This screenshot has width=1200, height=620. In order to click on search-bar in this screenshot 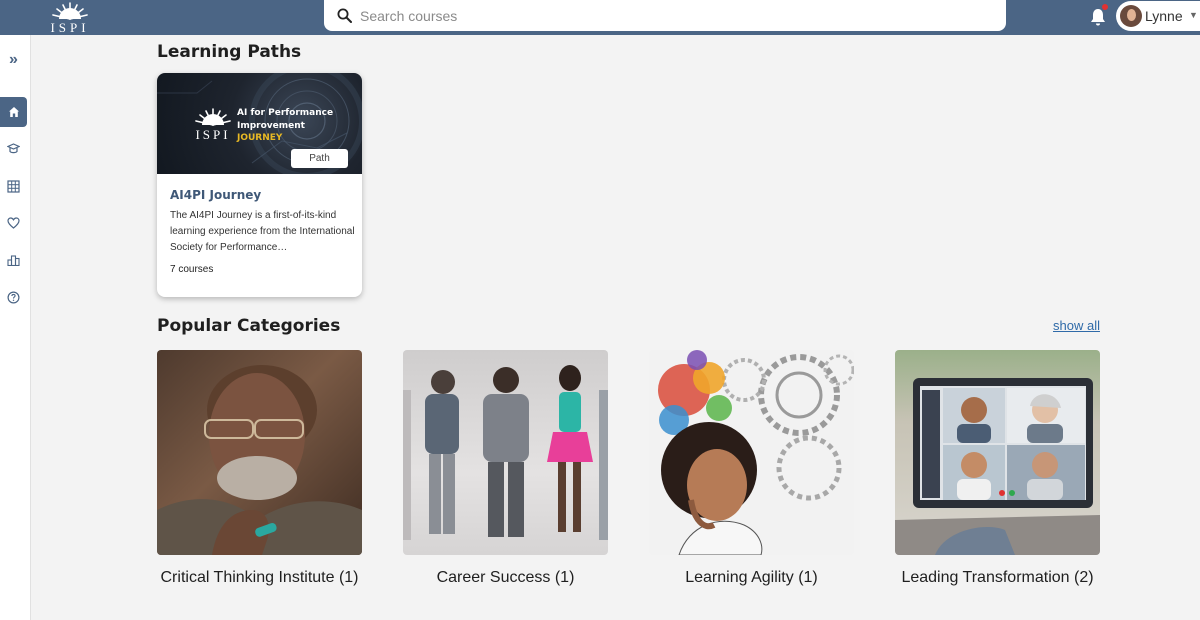, I will do `click(665, 15)`.